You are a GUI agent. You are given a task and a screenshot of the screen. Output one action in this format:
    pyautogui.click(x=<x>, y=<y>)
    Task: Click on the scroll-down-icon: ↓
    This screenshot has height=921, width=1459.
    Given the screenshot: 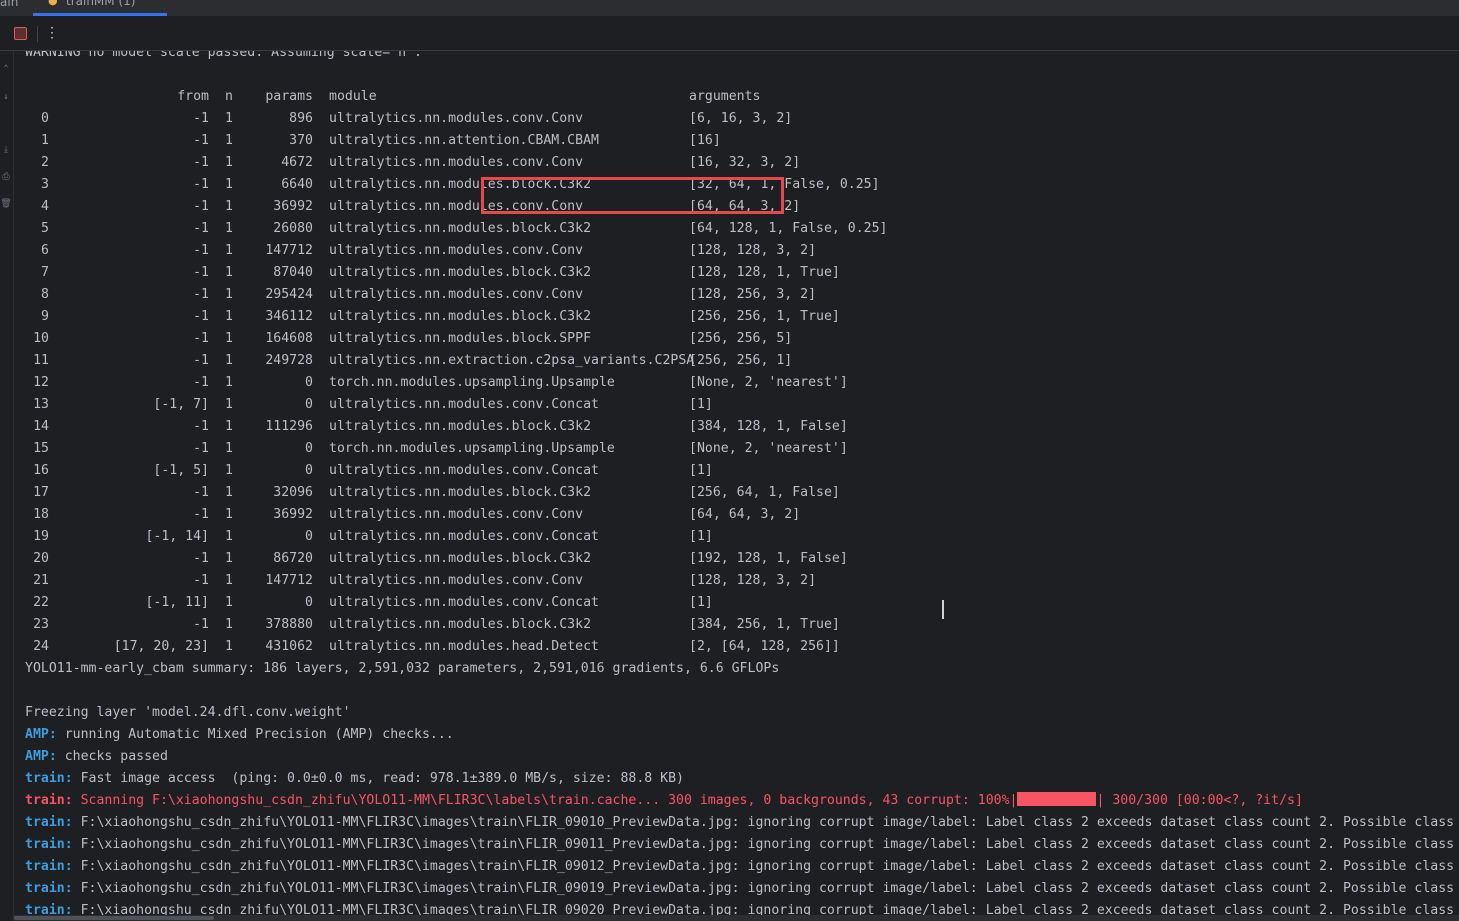 What is the action you would take?
    pyautogui.click(x=6, y=97)
    